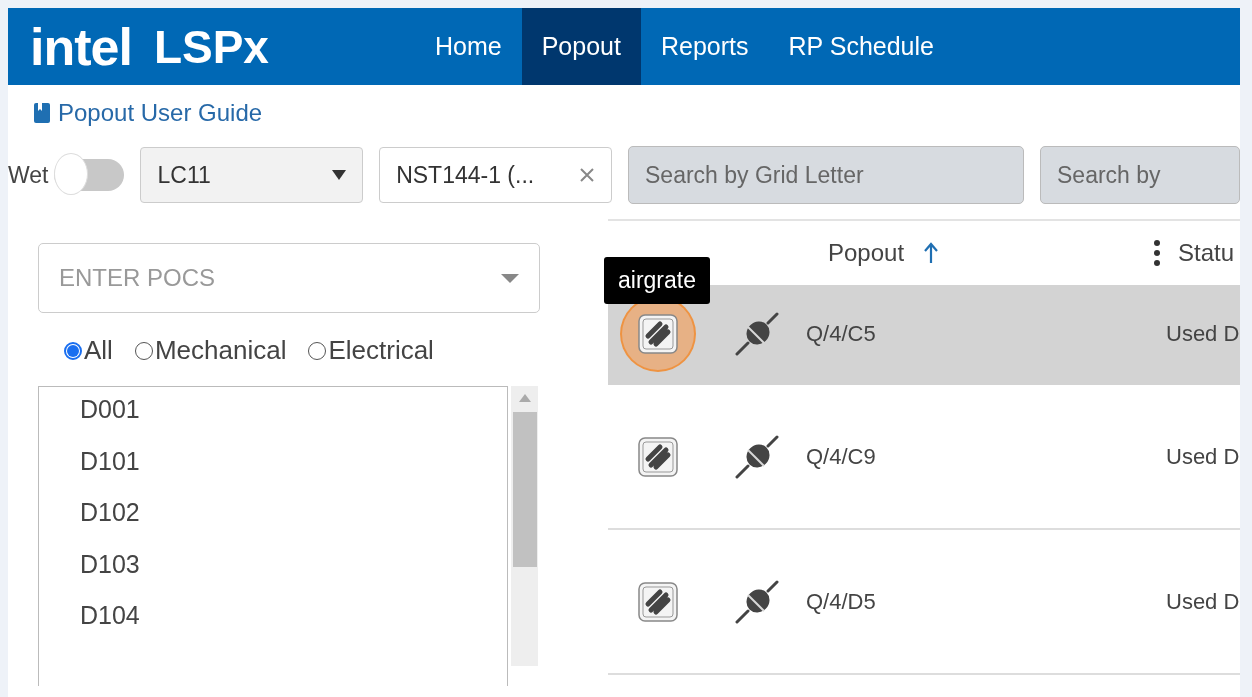 The width and height of the screenshot is (1252, 697). What do you see at coordinates (581, 46) in the screenshot?
I see `nav-tab: Popout` at bounding box center [581, 46].